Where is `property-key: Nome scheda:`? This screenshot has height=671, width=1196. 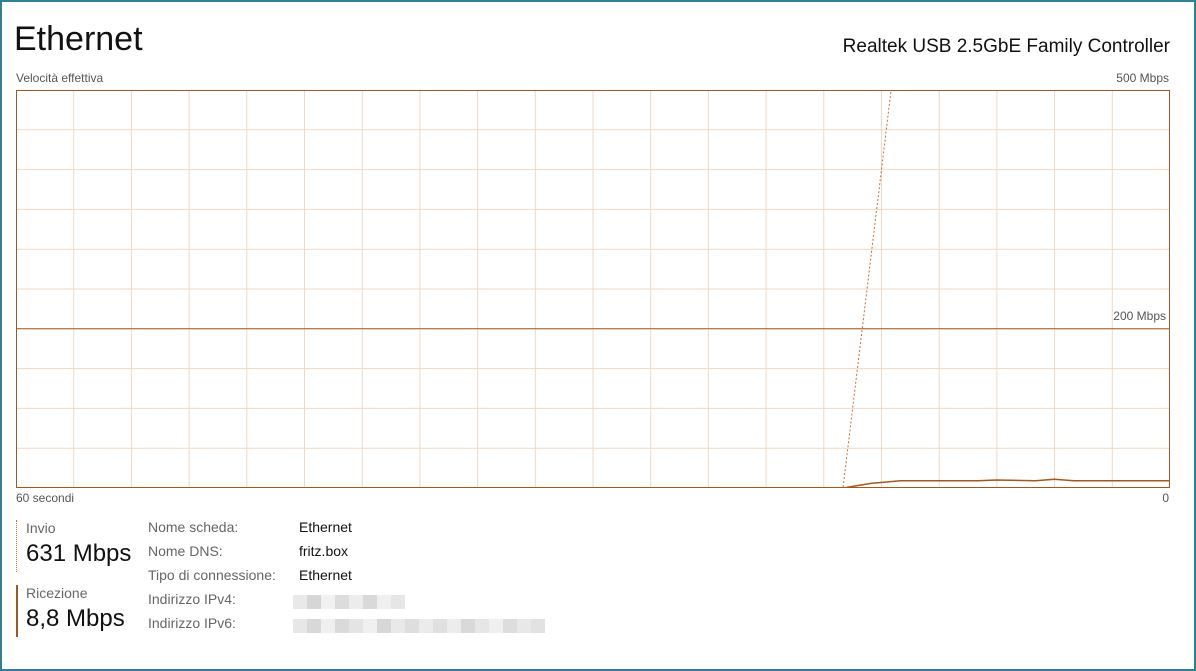
property-key: Nome scheda: is located at coordinates (193, 527).